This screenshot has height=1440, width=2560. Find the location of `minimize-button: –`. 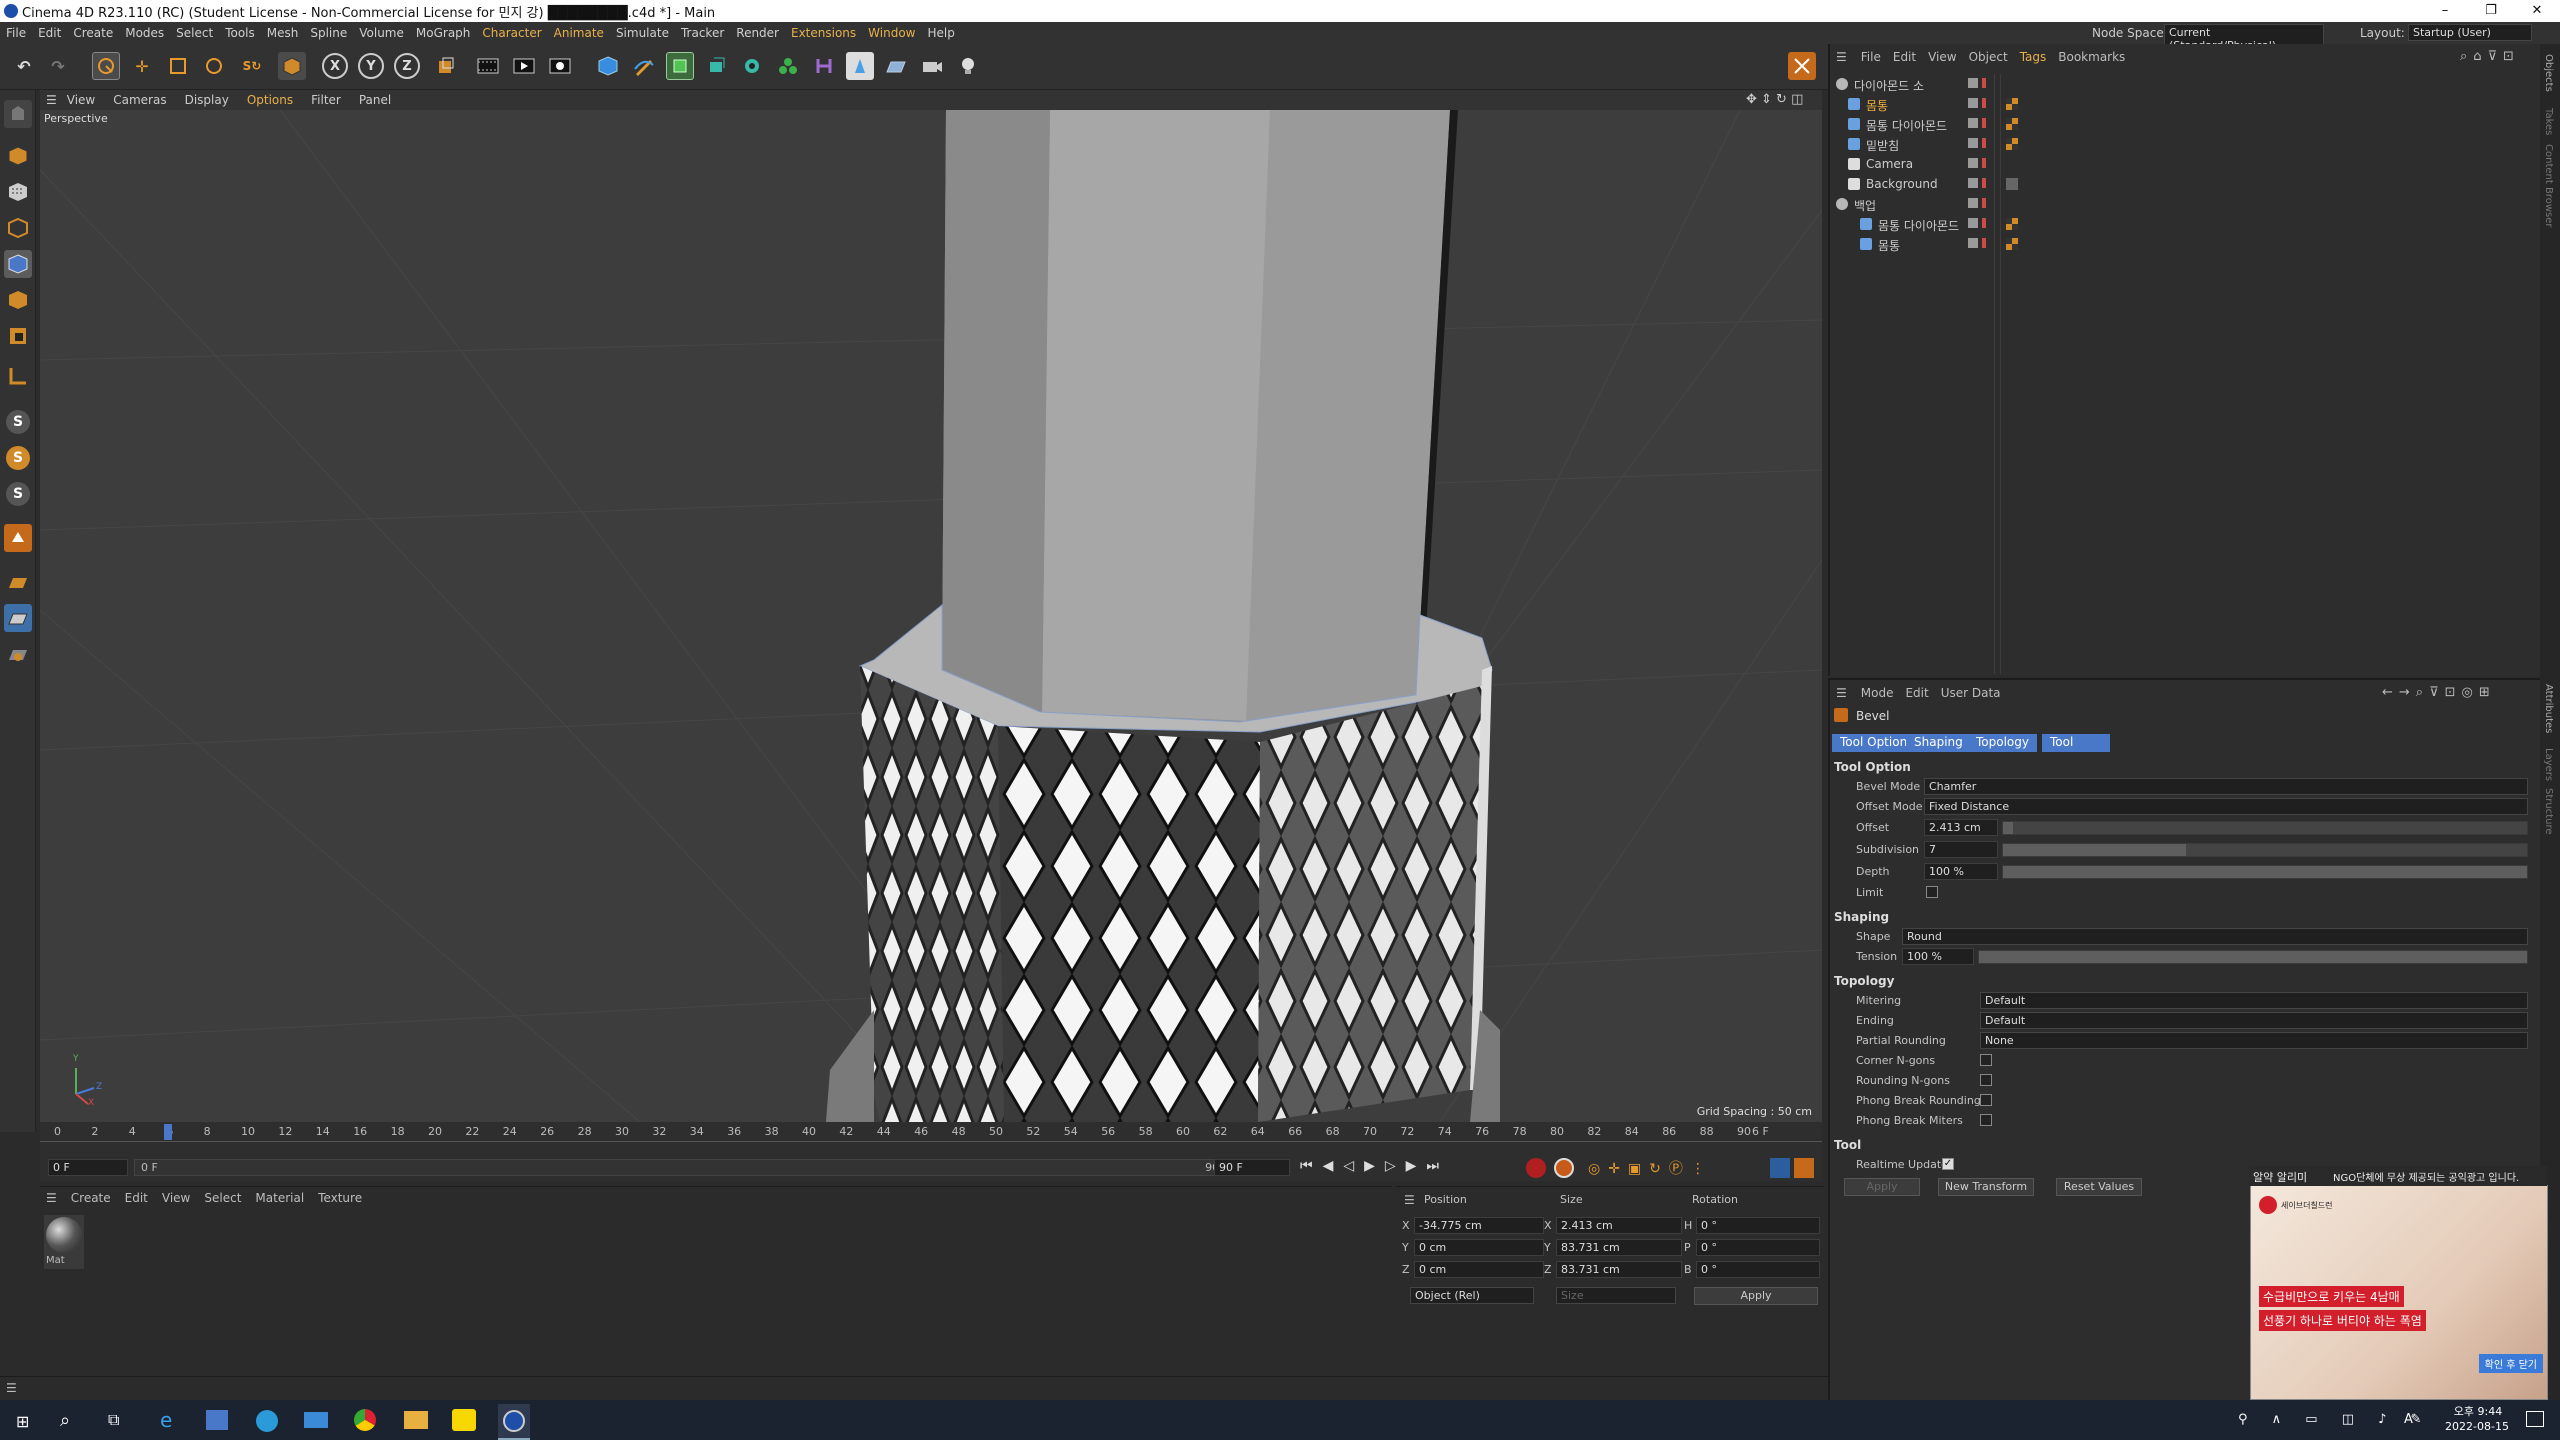

minimize-button: – is located at coordinates (2445, 11).